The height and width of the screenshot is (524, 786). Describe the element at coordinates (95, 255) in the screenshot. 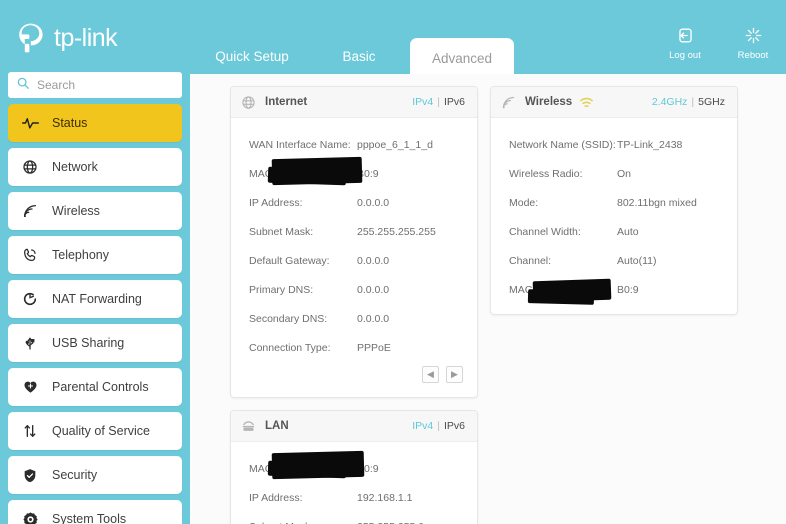

I see `sidebar-item-telephony: Telephony` at that location.